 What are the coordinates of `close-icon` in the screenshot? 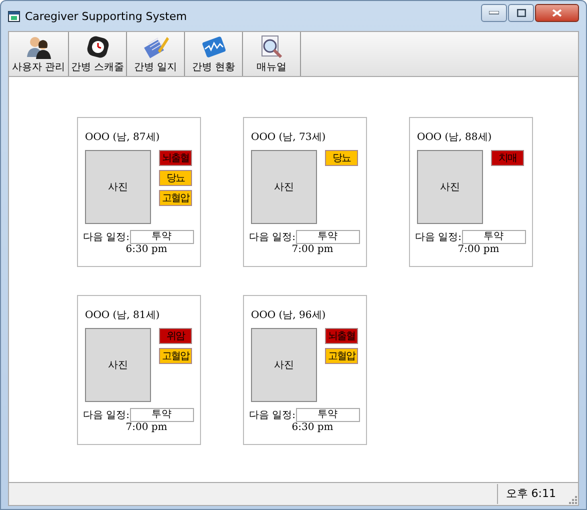 It's located at (557, 13).